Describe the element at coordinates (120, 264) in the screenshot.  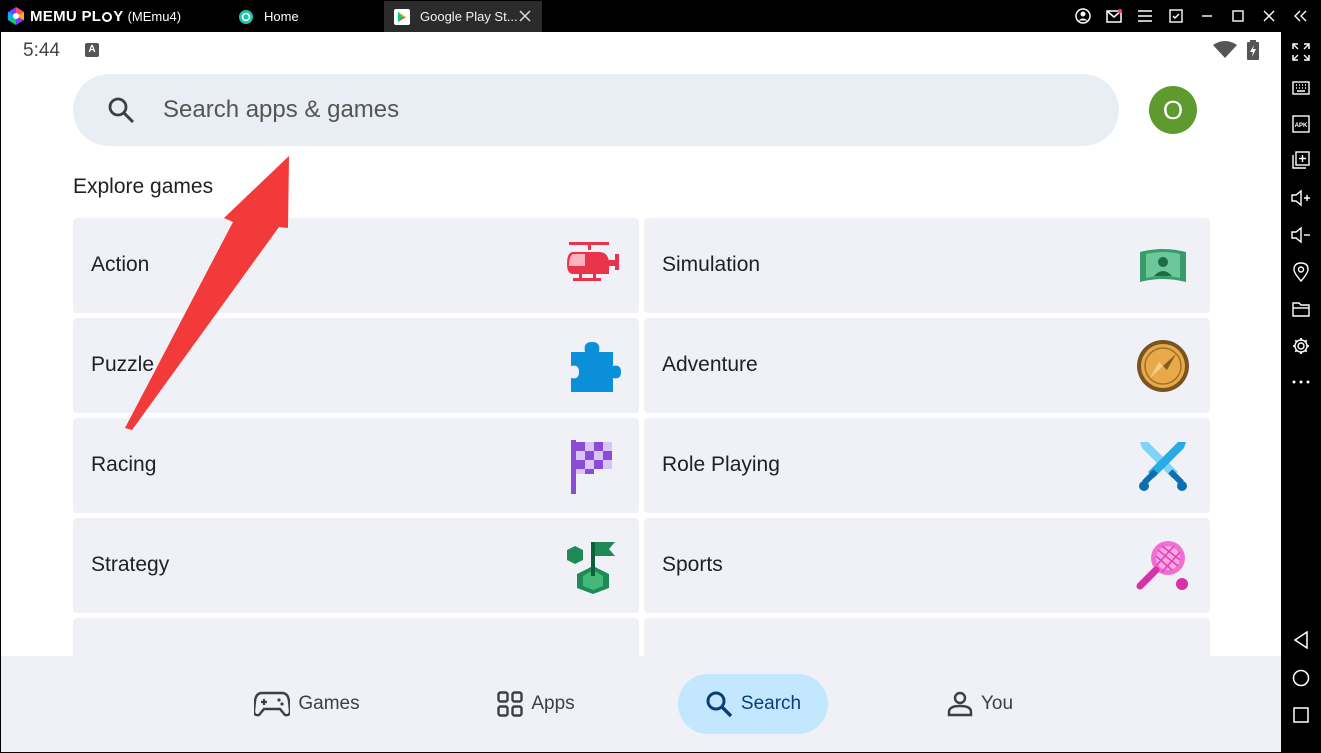
I see `category-label: Action` at that location.